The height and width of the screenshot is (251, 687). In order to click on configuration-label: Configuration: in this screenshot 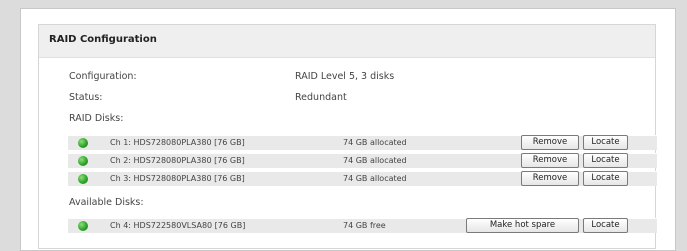, I will do `click(103, 76)`.